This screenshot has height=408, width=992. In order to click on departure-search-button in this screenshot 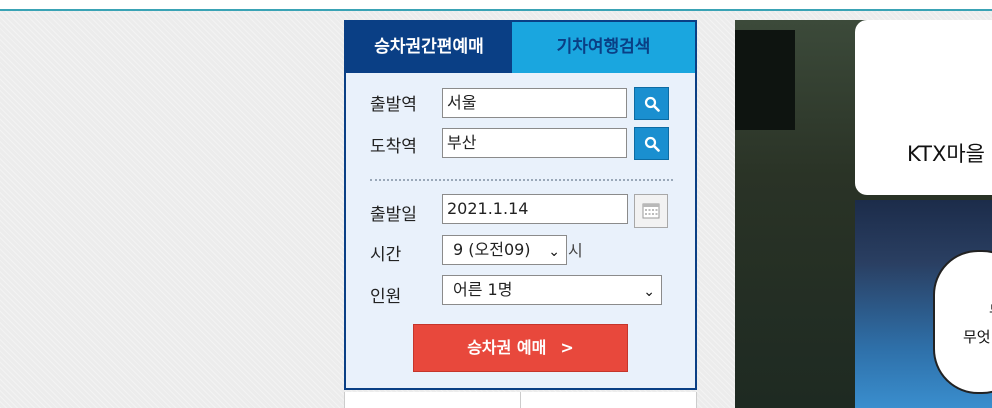, I will do `click(651, 103)`.